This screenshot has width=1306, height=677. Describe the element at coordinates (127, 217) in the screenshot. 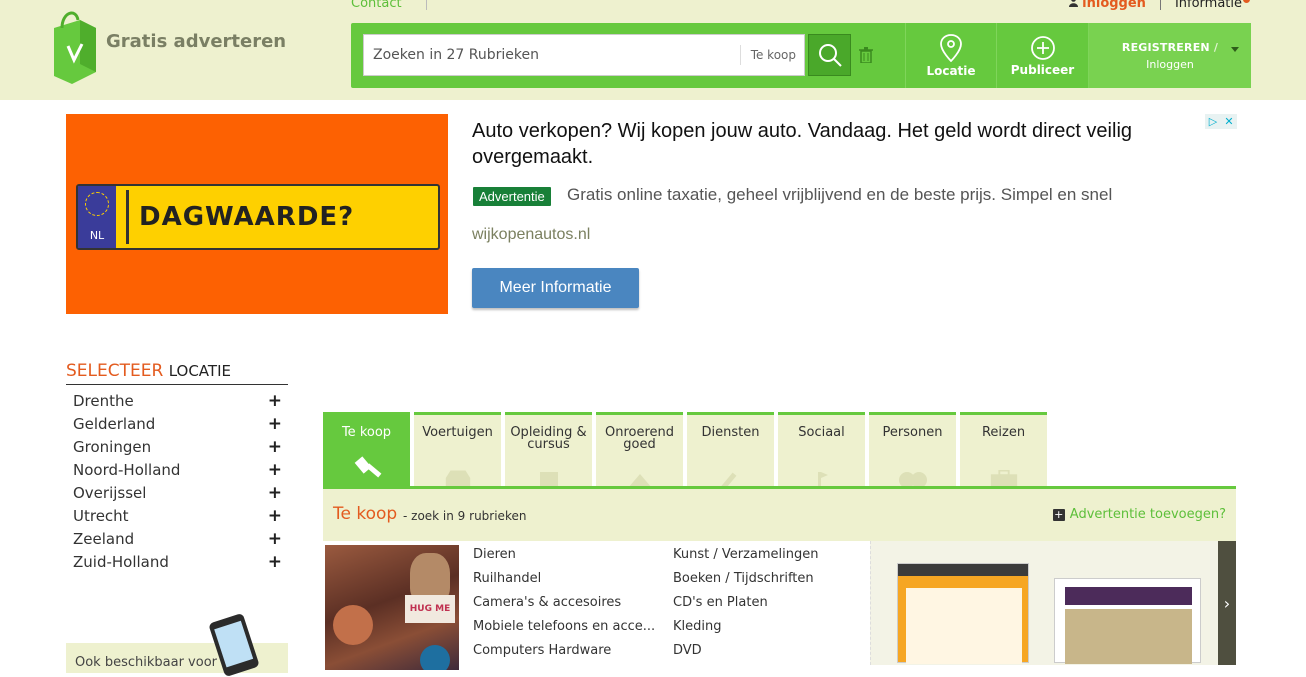

I see `plate-divider` at that location.